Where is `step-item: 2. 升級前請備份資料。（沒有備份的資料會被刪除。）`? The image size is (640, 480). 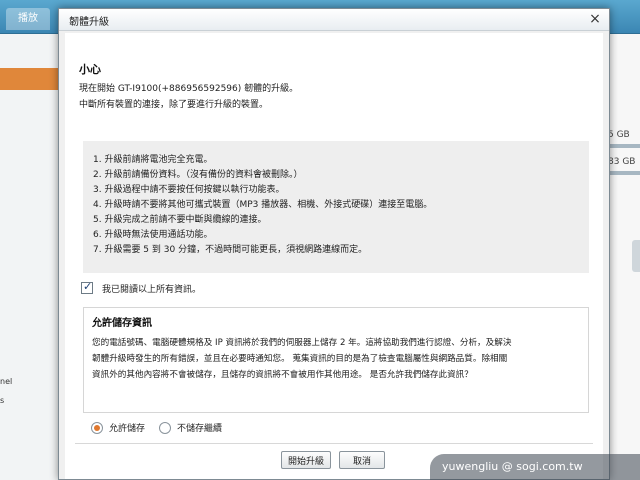
step-item: 2. 升級前請備份資料。（沒有備份的資料會被刪除。） is located at coordinates (198, 175).